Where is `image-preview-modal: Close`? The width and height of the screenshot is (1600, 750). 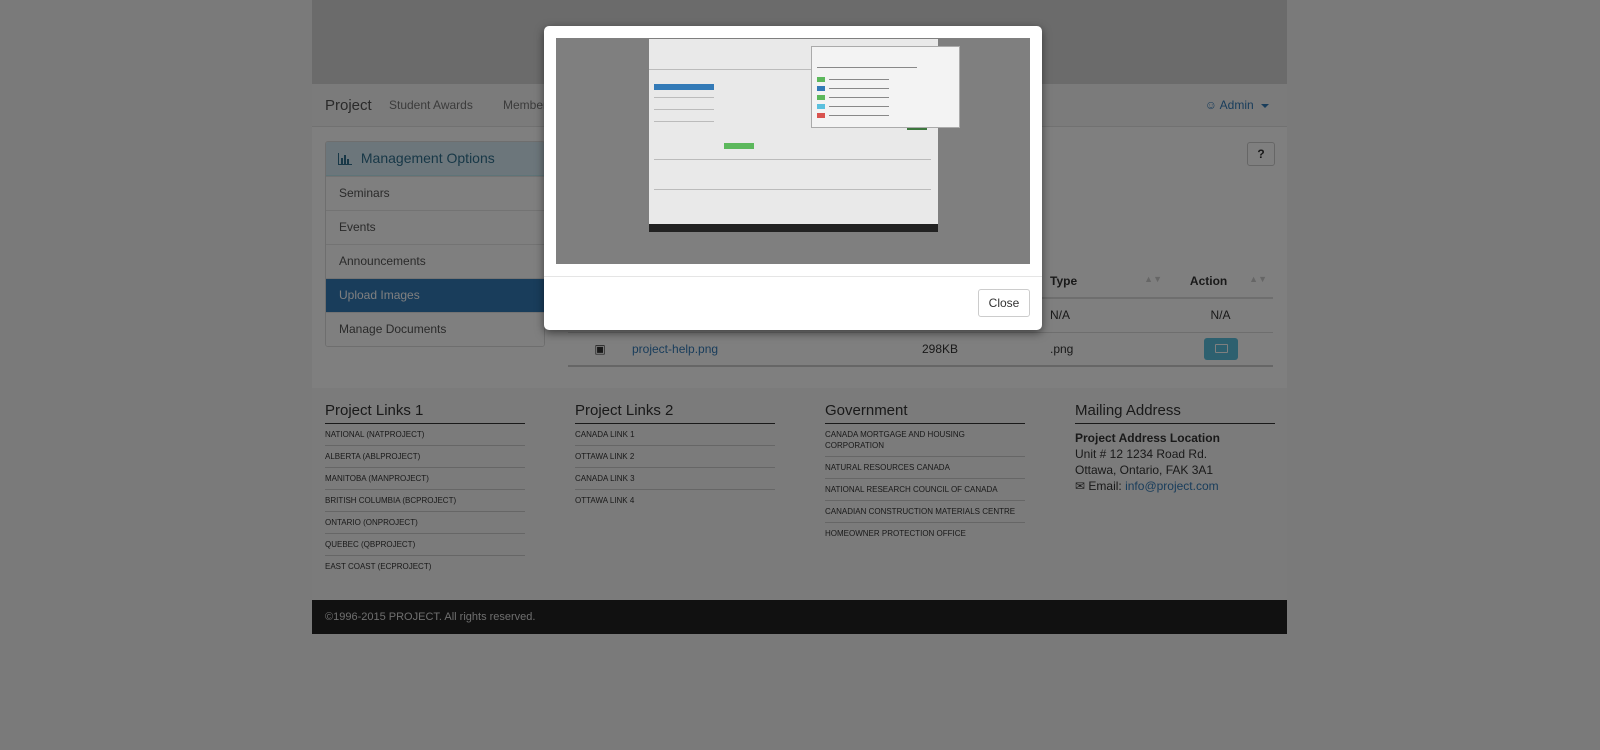 image-preview-modal: Close is located at coordinates (793, 178).